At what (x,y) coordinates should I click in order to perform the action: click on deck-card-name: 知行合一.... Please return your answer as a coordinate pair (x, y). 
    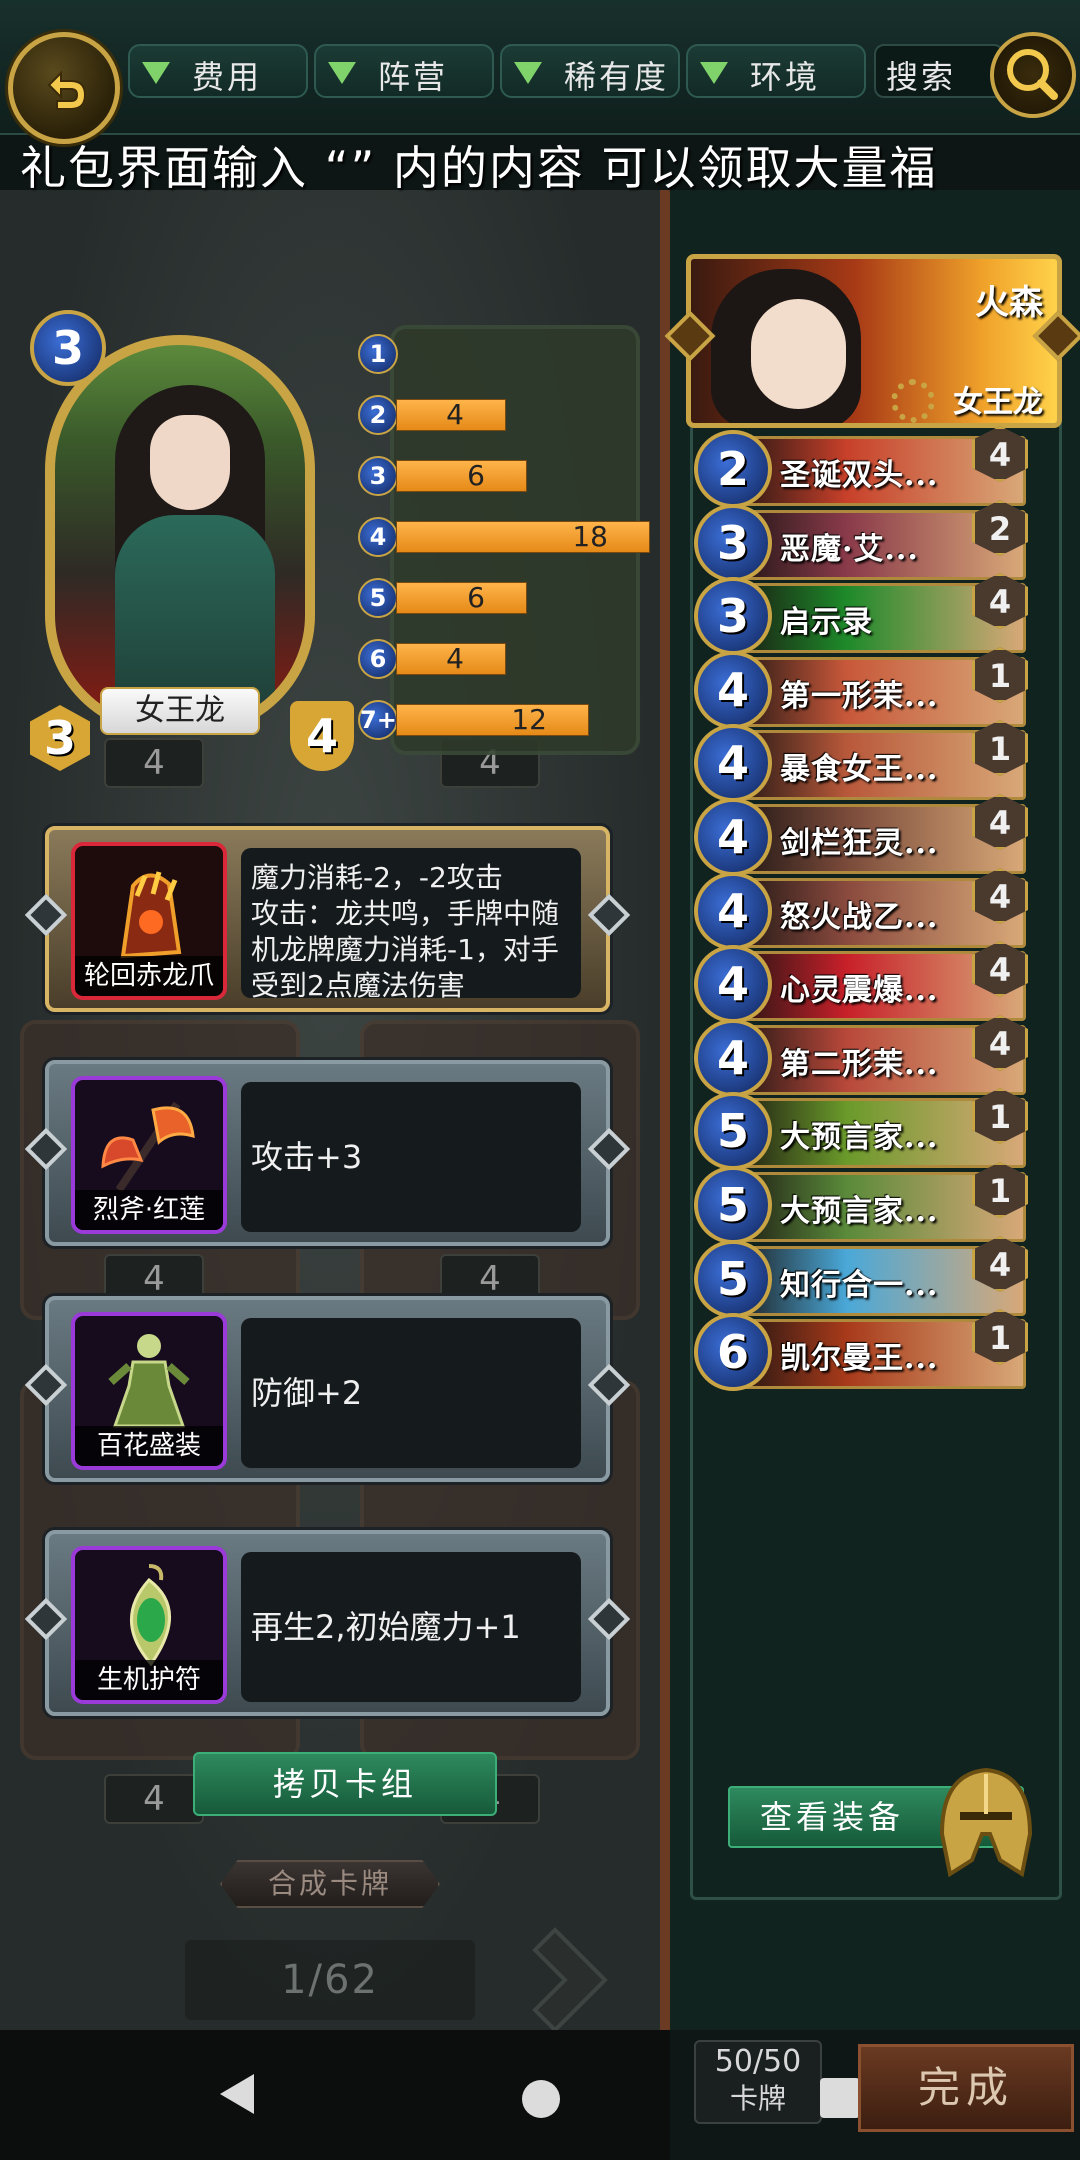
    Looking at the image, I should click on (859, 1285).